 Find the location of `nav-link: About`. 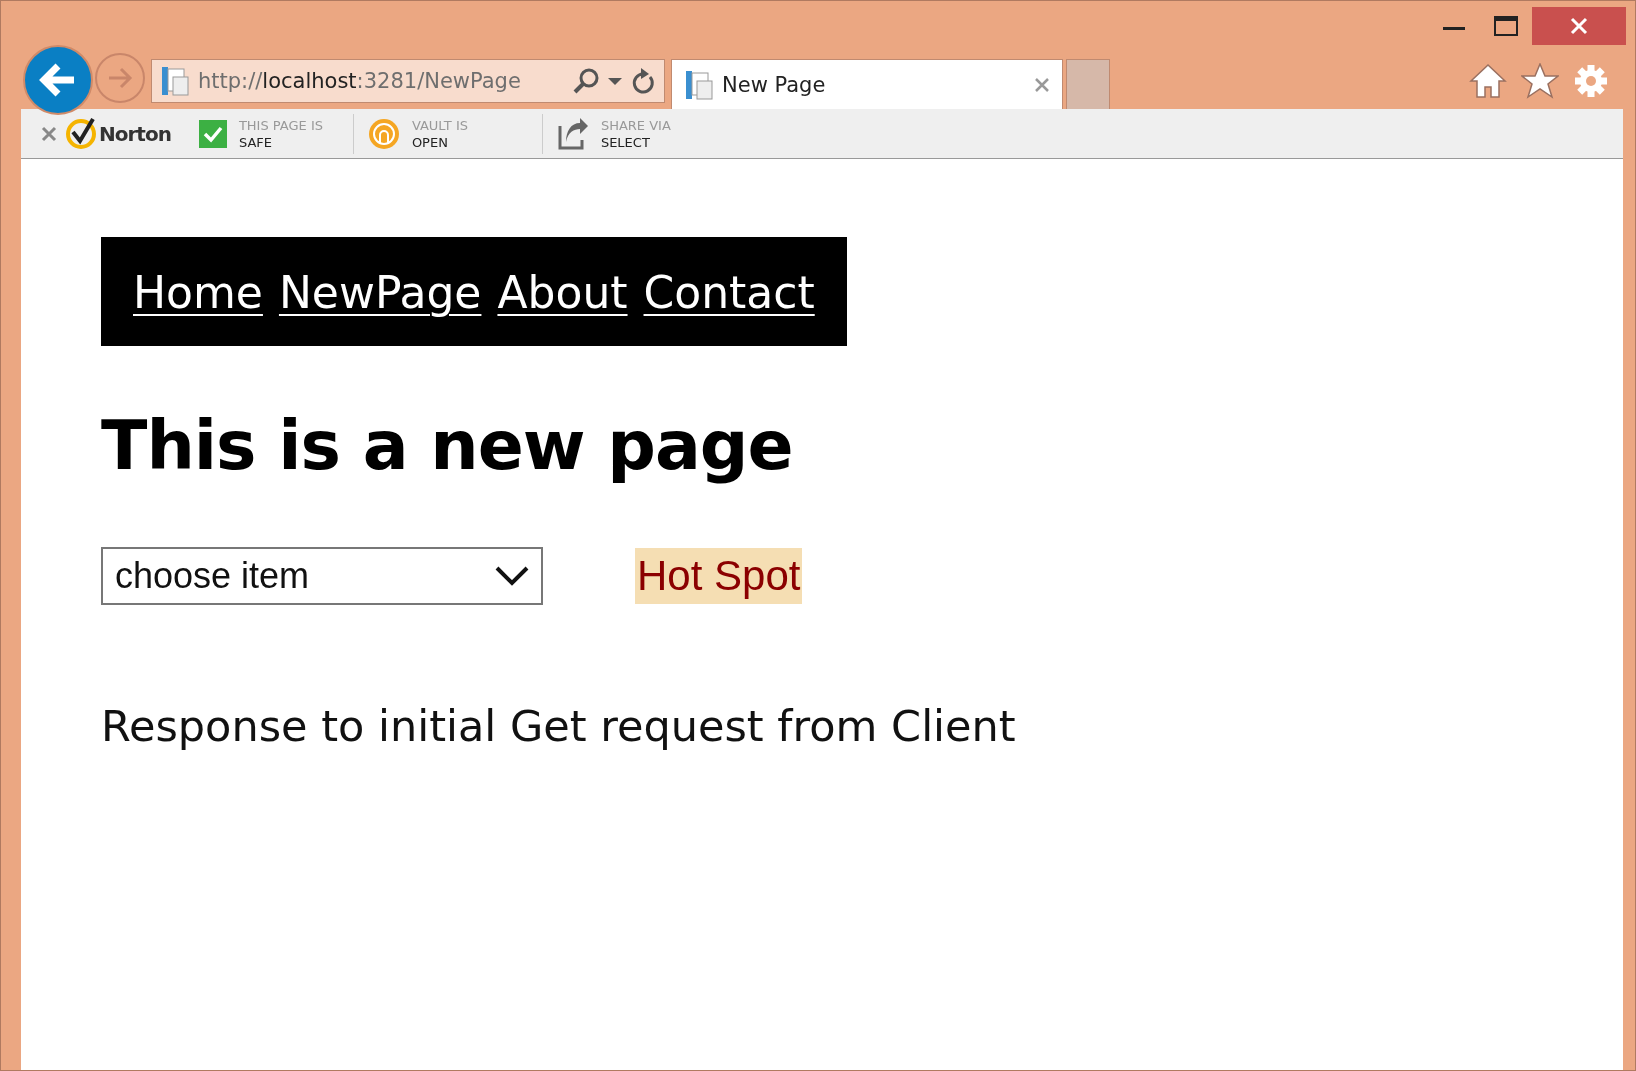

nav-link: About is located at coordinates (562, 292).